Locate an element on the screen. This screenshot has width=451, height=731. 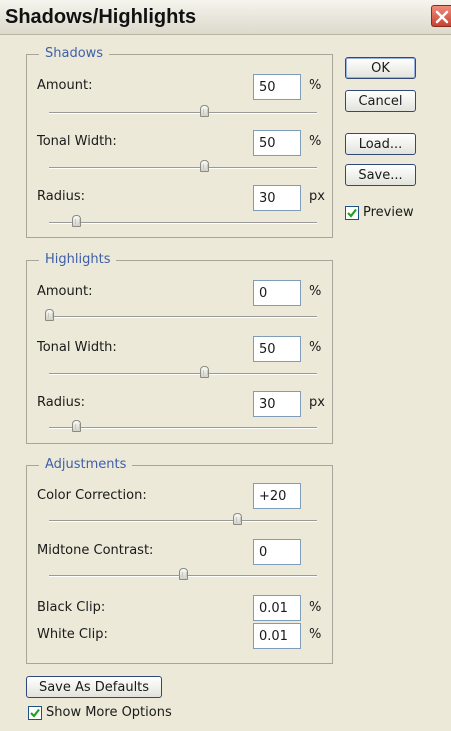
midtone-contrast-label: Midtone Contrast: is located at coordinates (95, 550).